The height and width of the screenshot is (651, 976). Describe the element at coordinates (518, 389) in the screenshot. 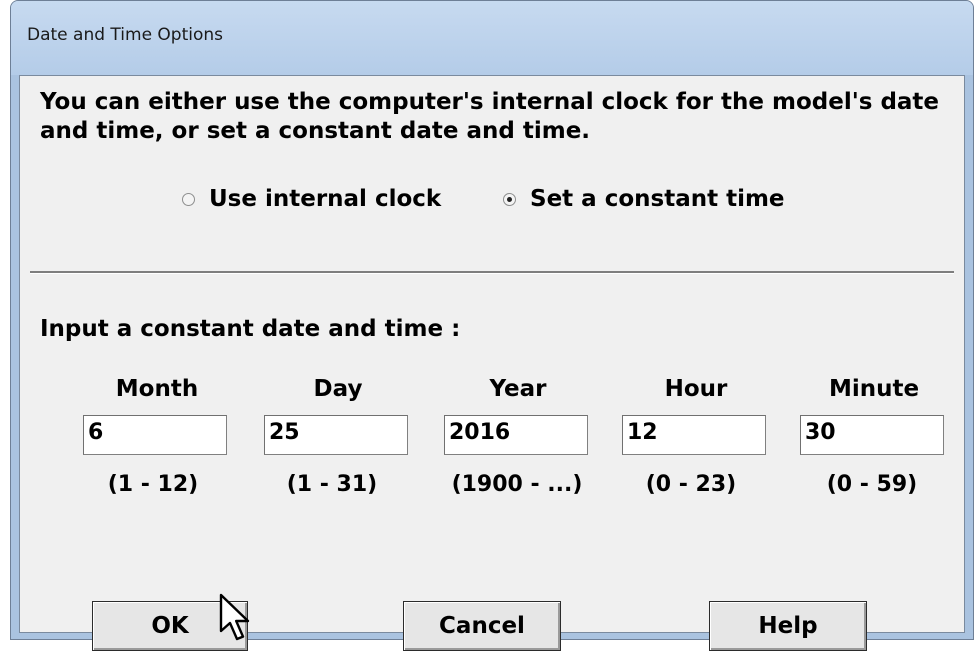

I see `year-header: Year` at that location.